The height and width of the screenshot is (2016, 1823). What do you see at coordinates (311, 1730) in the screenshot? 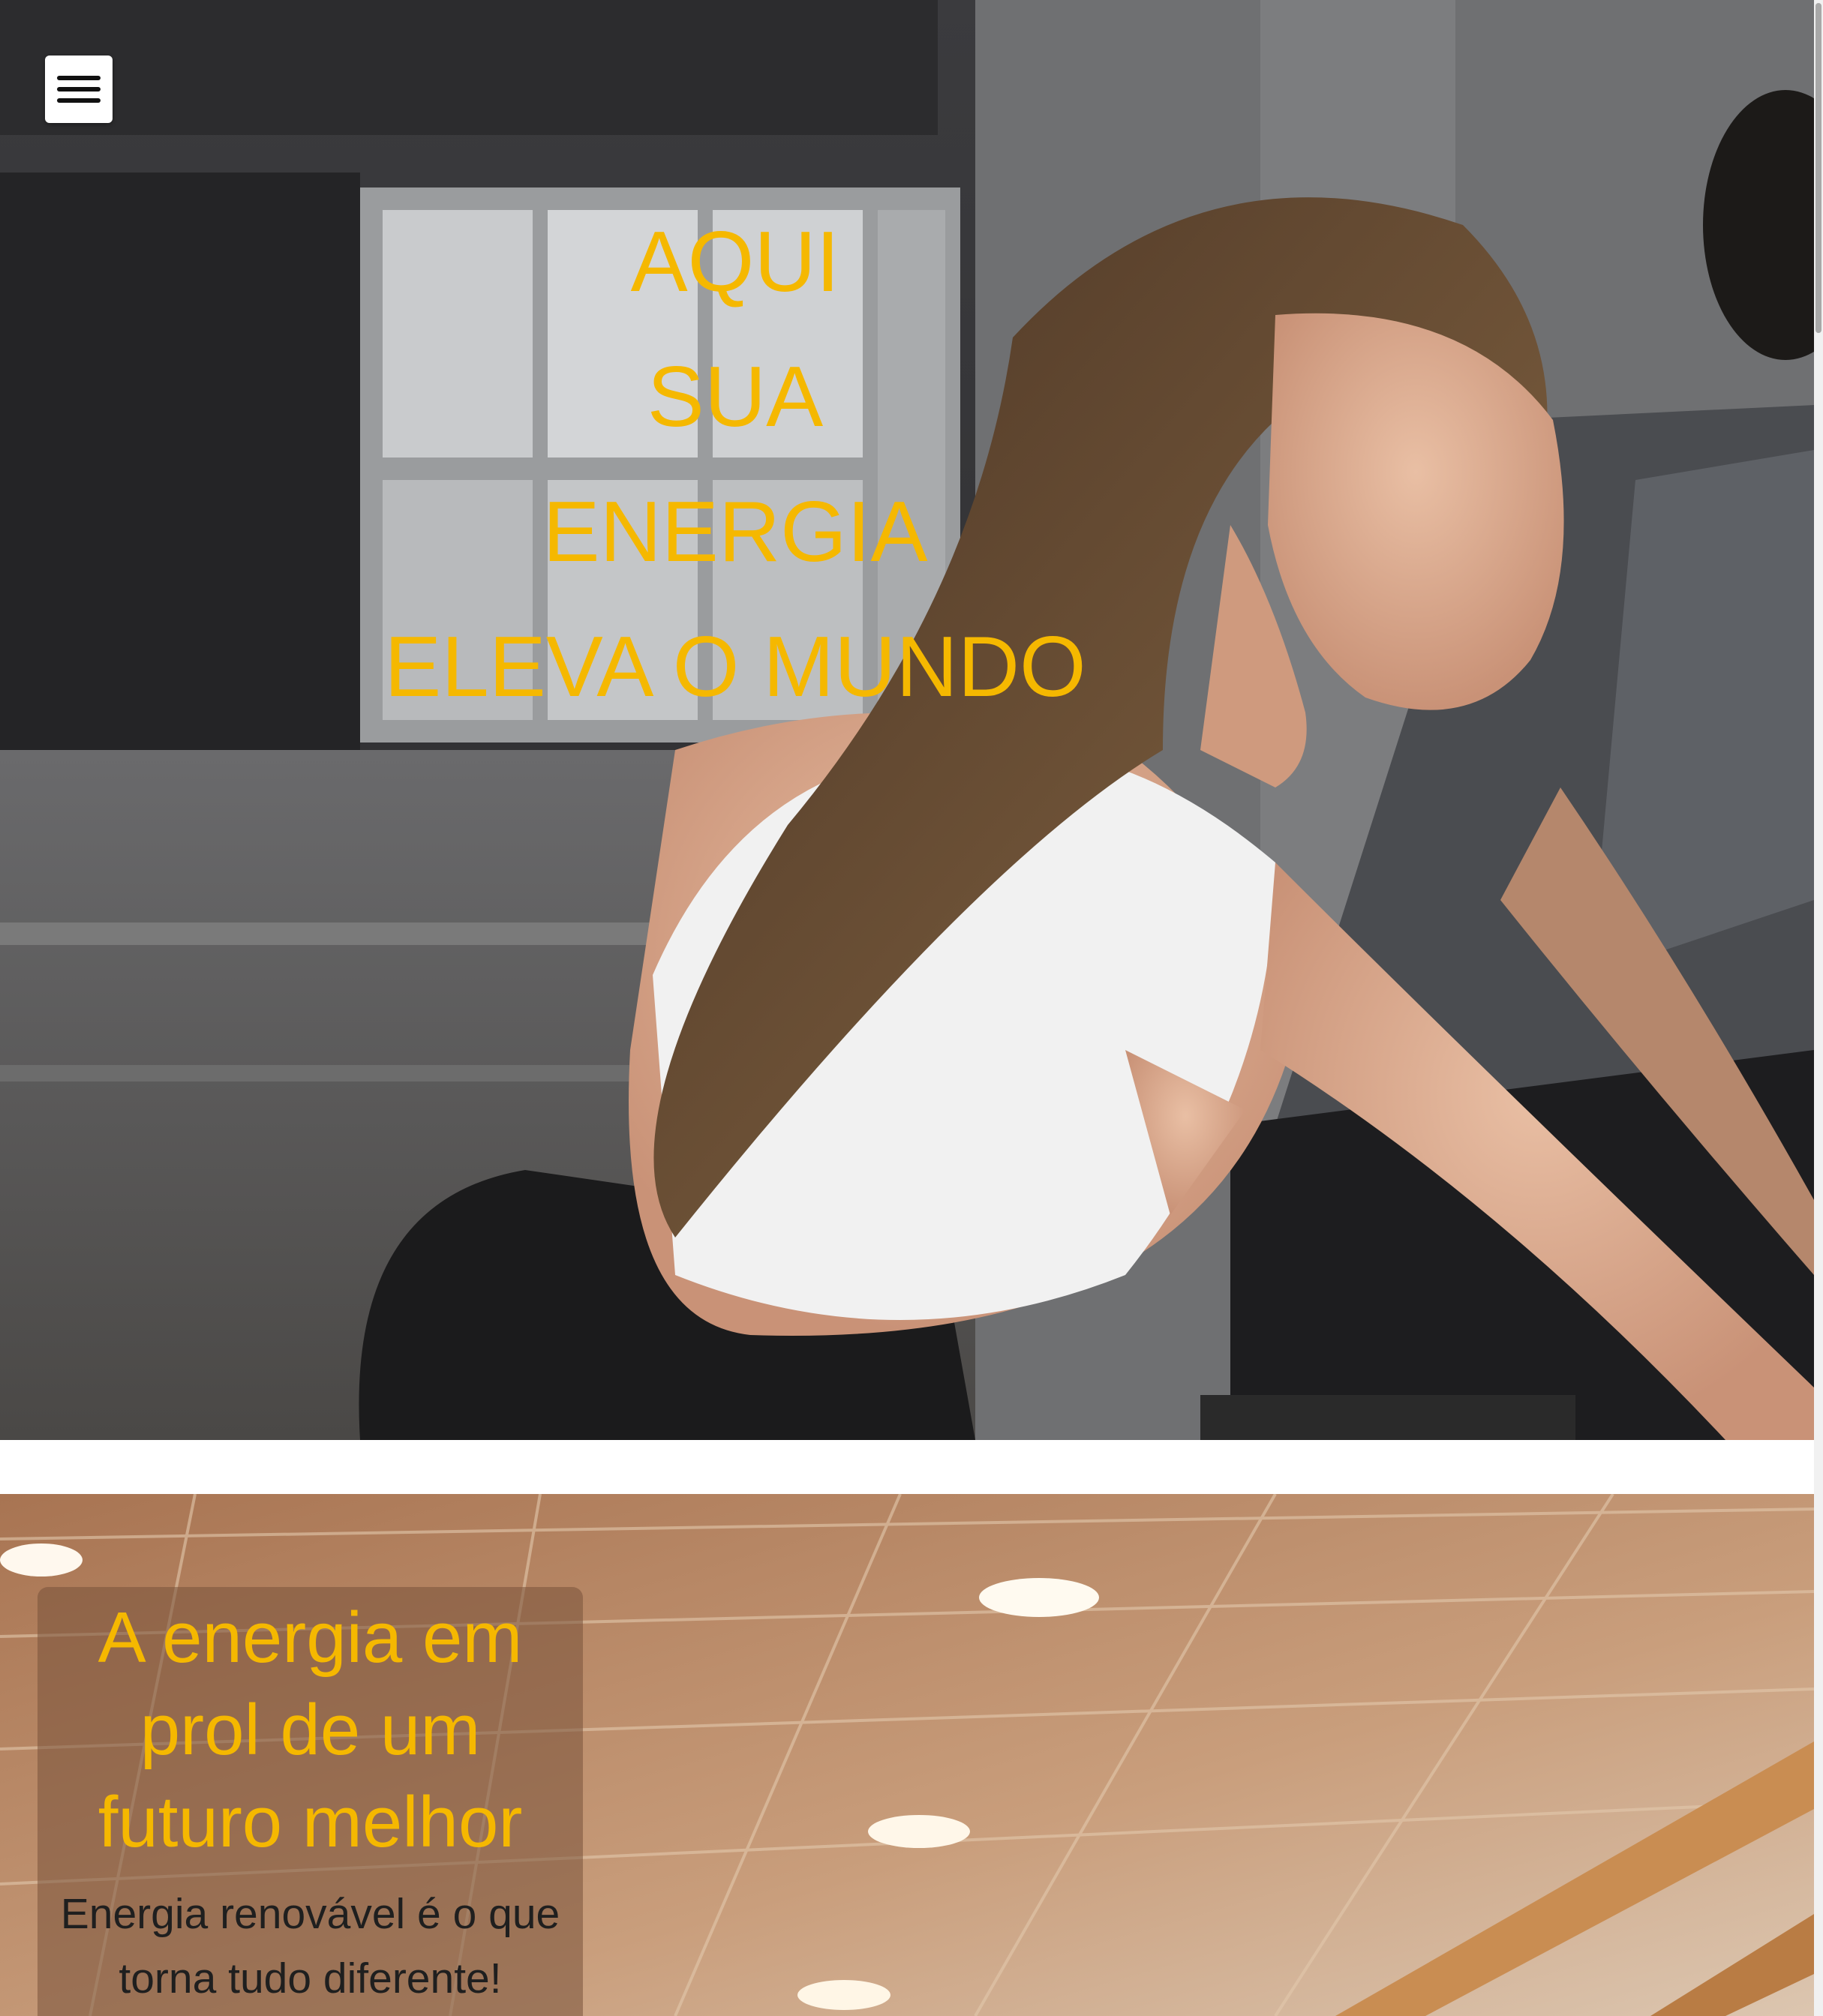
I see `energy-section-title: A energia em prol de um futuro melhor` at bounding box center [311, 1730].